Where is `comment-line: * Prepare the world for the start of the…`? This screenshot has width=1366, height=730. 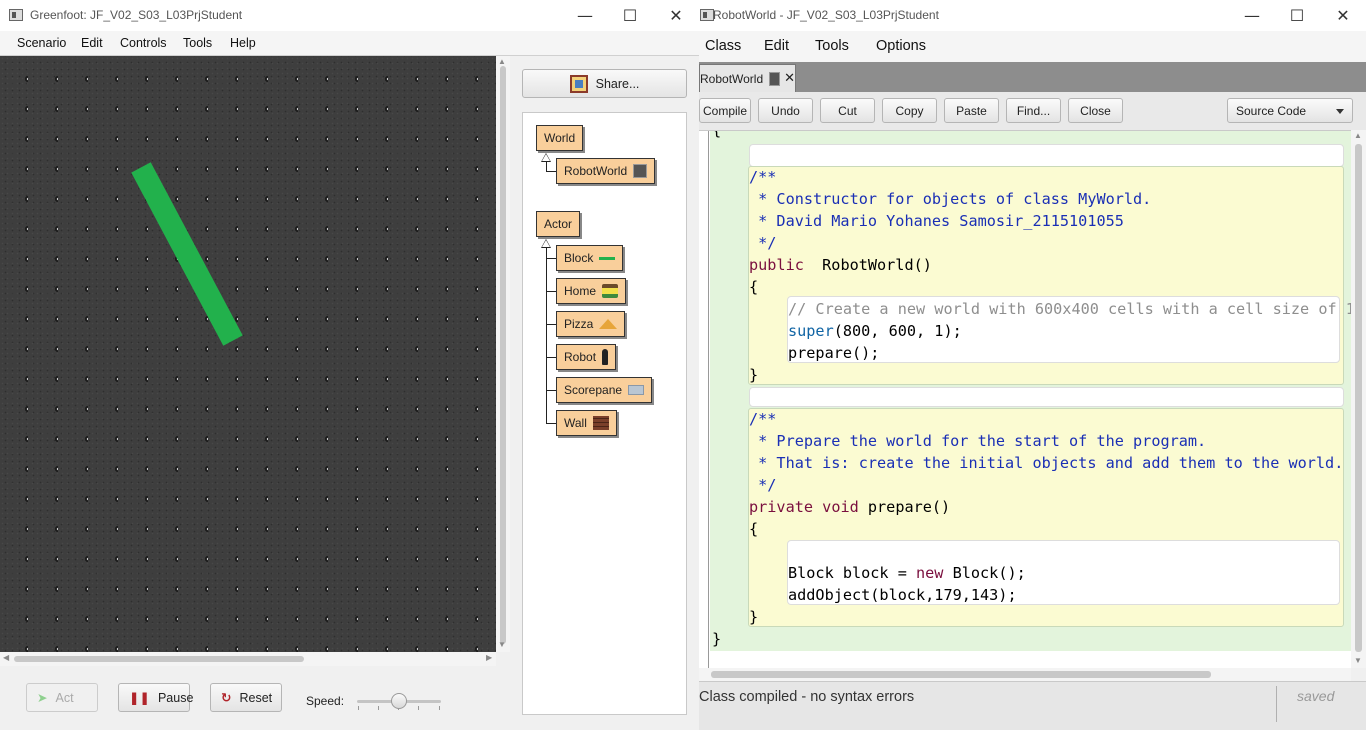 comment-line: * Prepare the world for the start of the… is located at coordinates (978, 441).